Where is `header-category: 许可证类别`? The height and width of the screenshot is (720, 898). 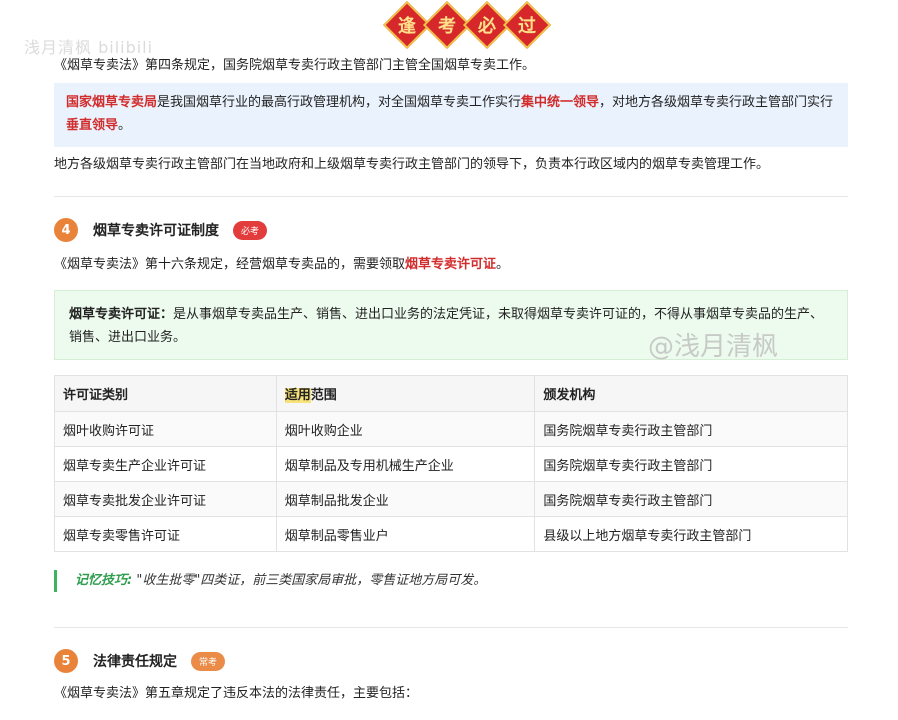
header-category: 许可证类别 is located at coordinates (165, 393).